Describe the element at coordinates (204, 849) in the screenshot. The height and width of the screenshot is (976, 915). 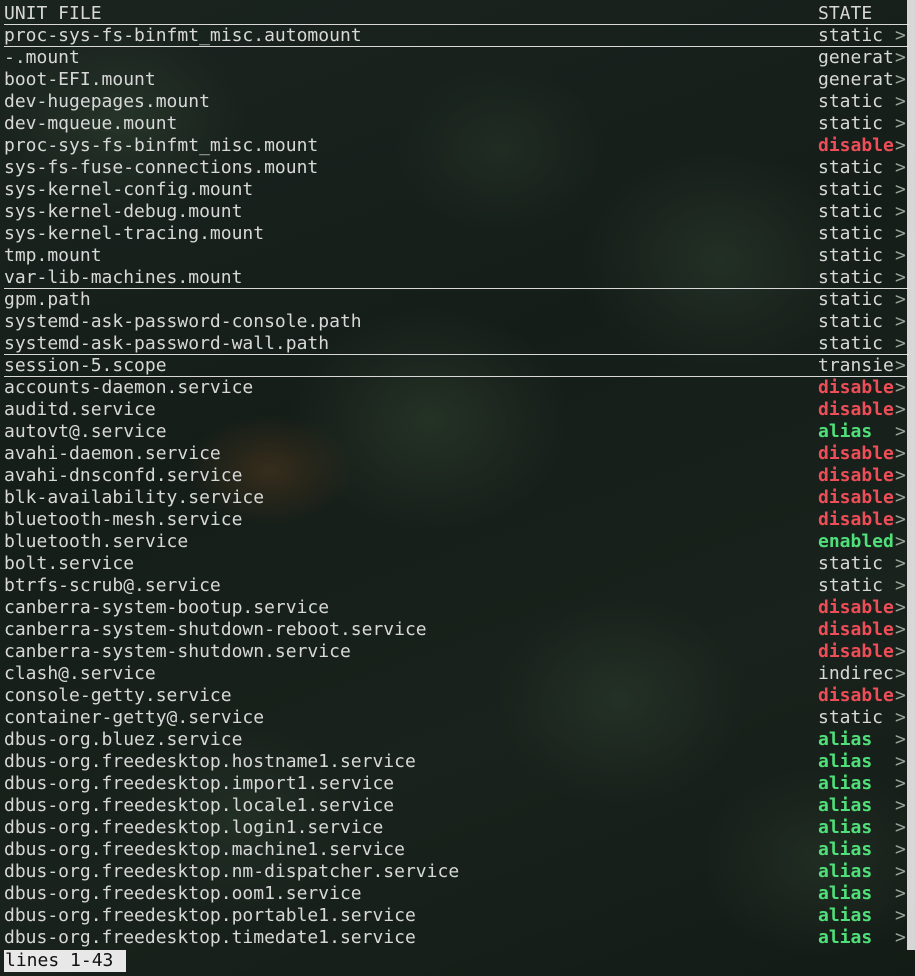
I see `unit-name: dbus-org.freedesktop.machine1.service` at that location.